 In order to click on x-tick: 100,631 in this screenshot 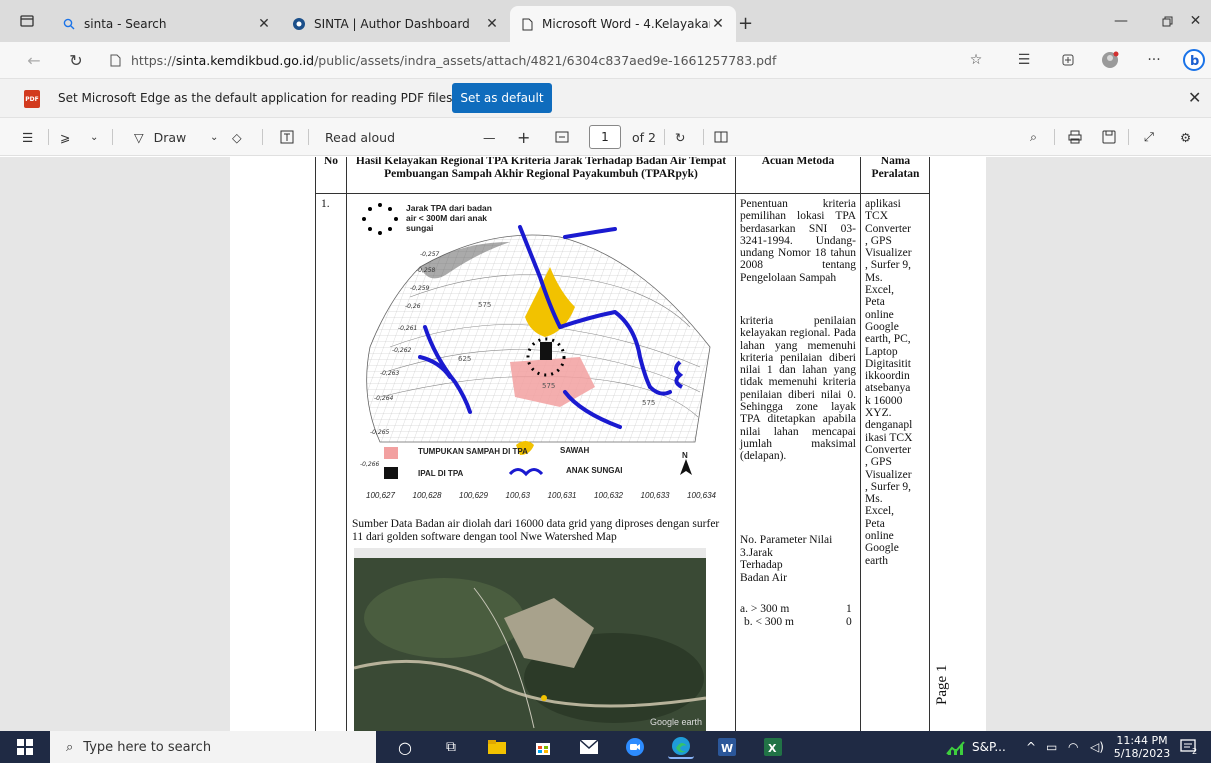, I will do `click(562, 495)`.